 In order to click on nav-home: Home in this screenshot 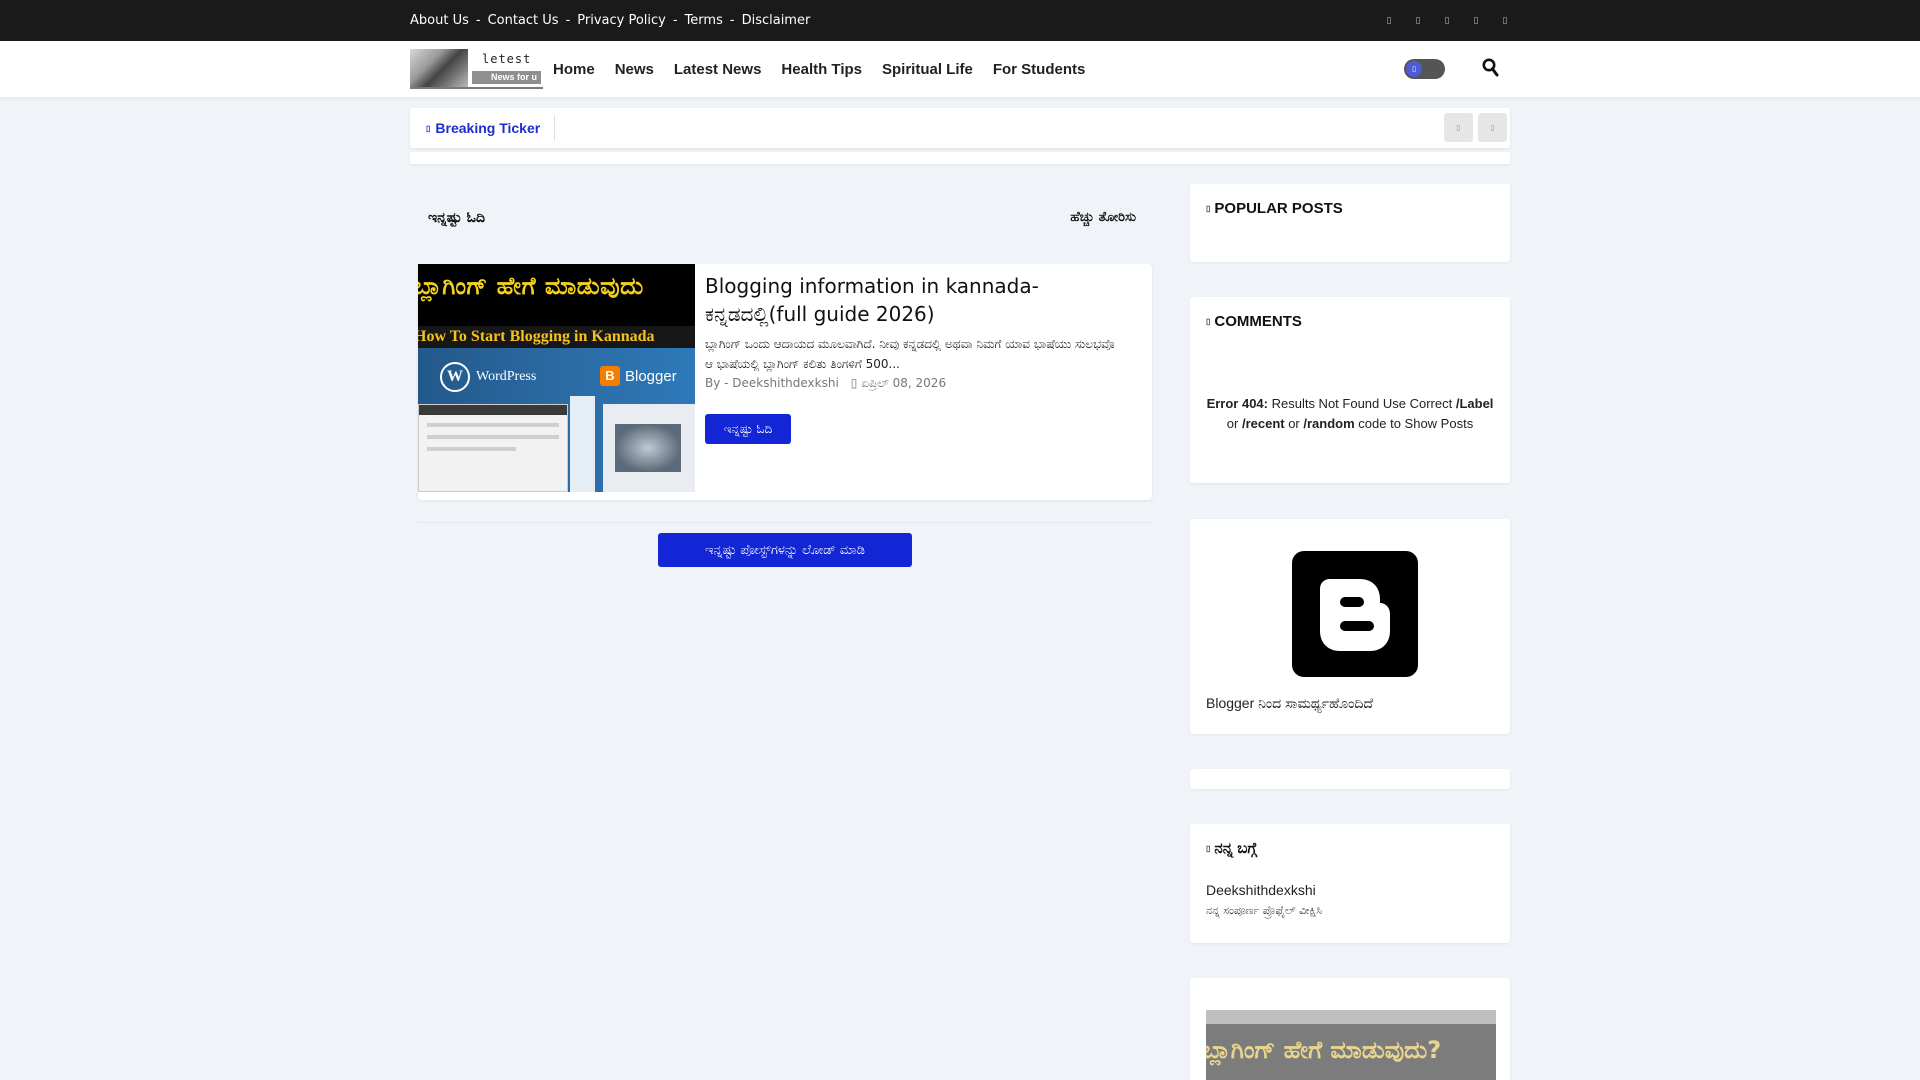, I will do `click(574, 69)`.